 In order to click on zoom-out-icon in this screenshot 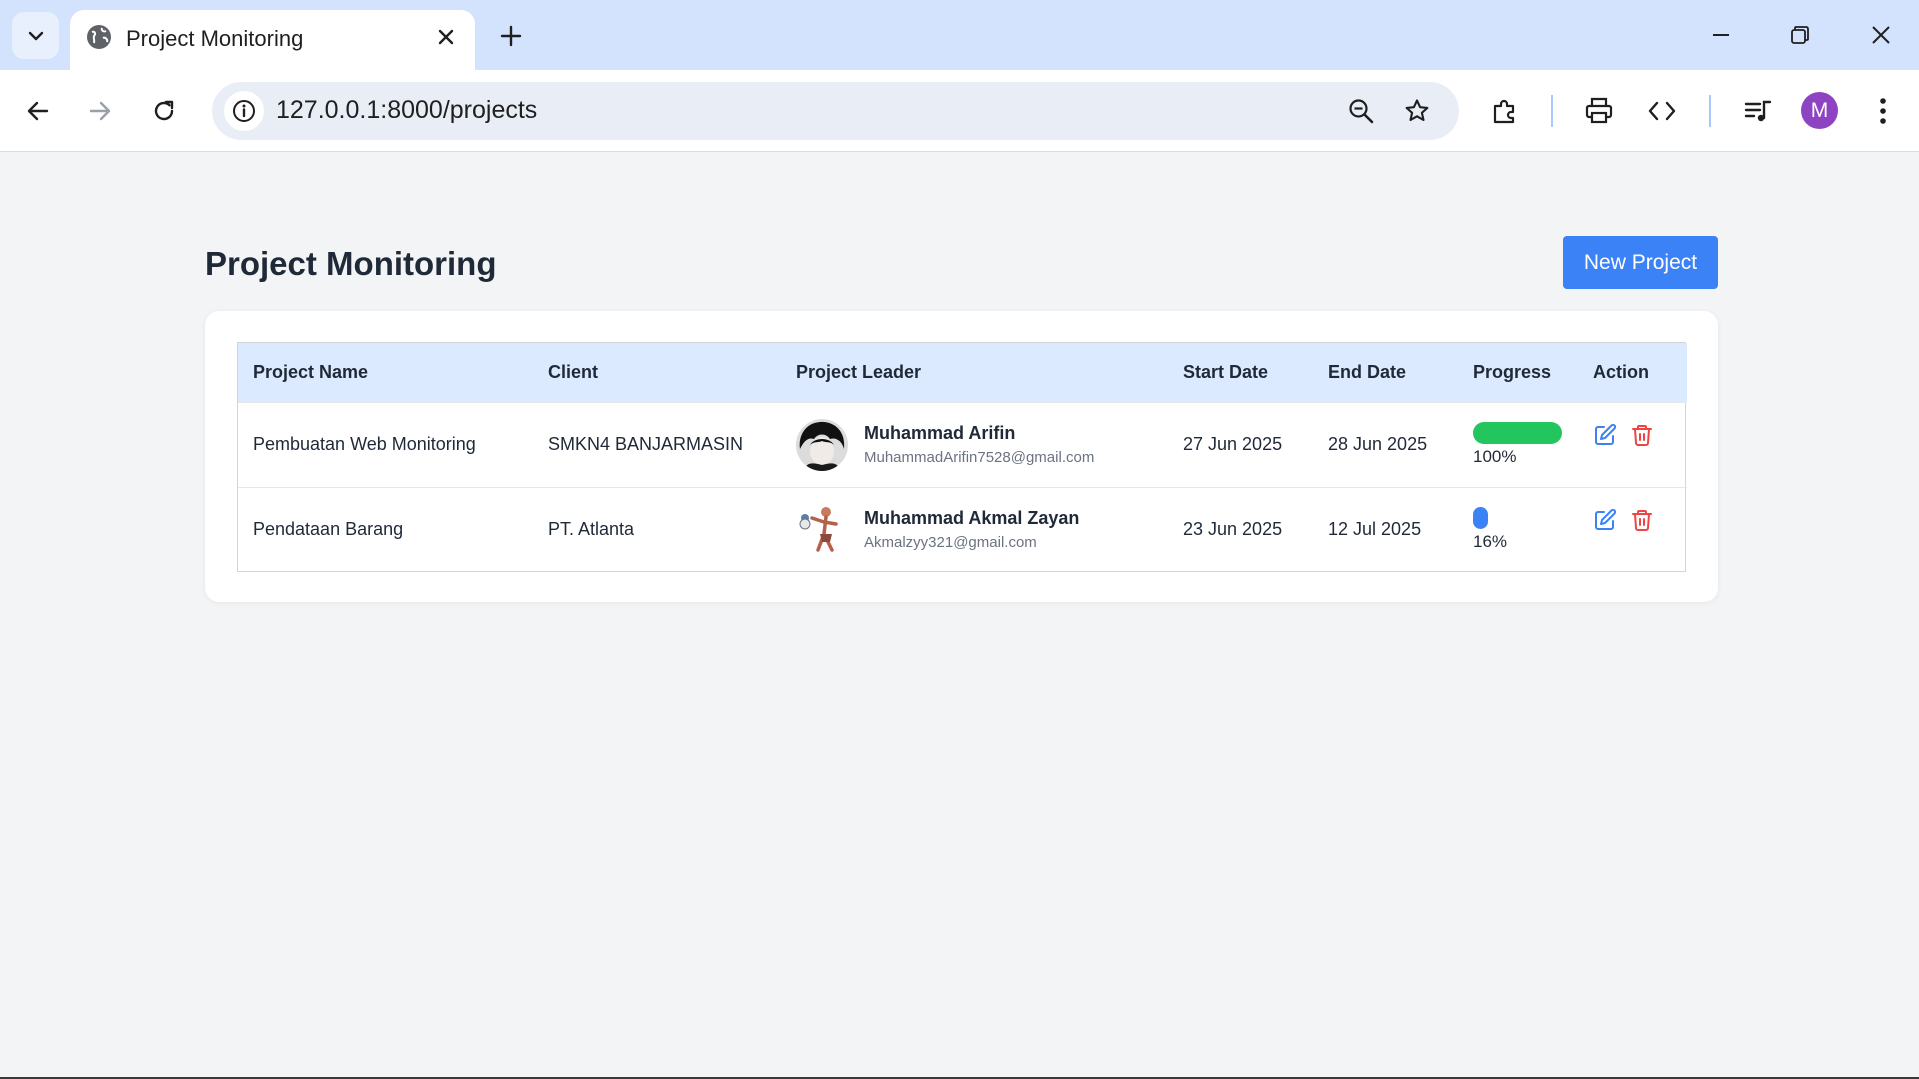, I will do `click(1361, 111)`.